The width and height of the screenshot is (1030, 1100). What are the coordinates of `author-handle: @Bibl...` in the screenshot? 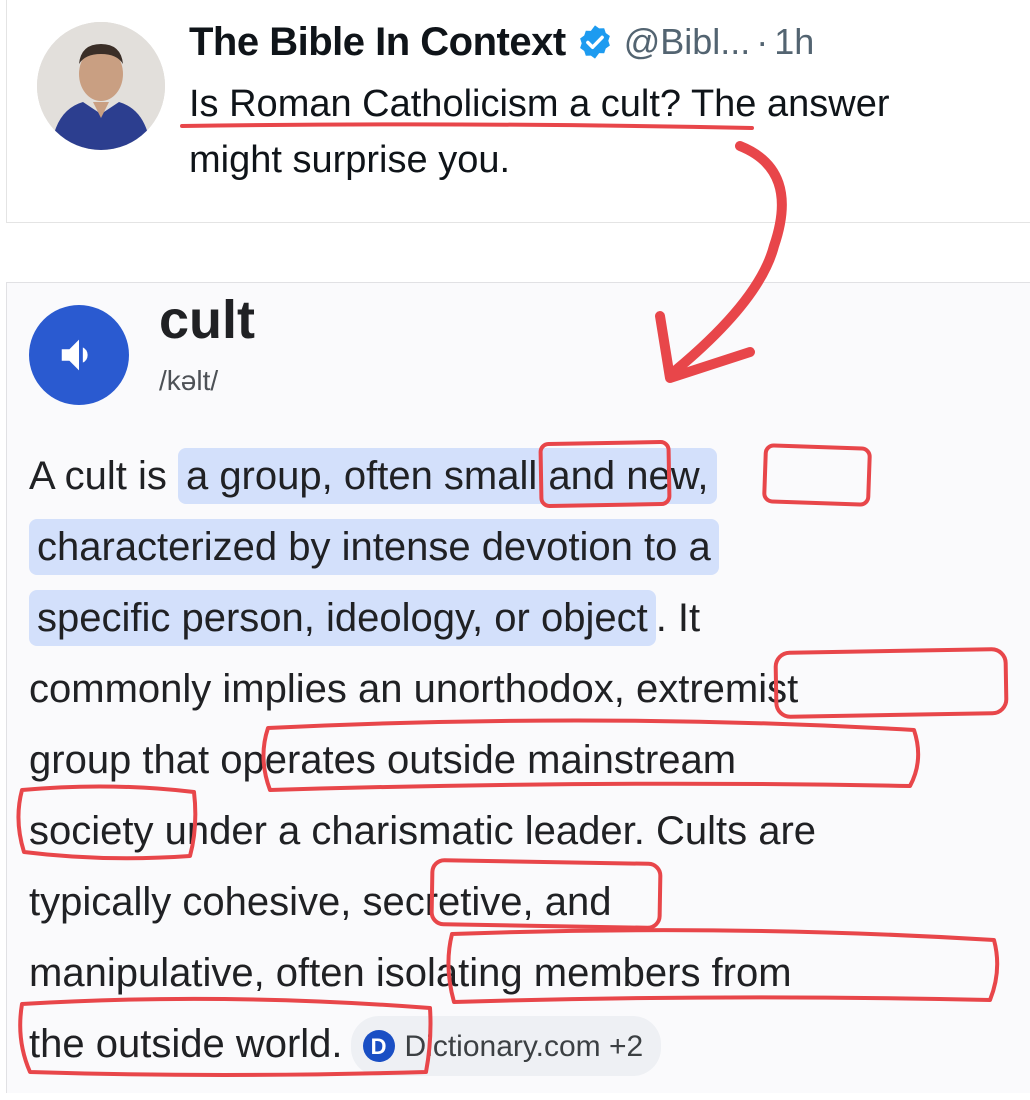 It's located at (687, 42).